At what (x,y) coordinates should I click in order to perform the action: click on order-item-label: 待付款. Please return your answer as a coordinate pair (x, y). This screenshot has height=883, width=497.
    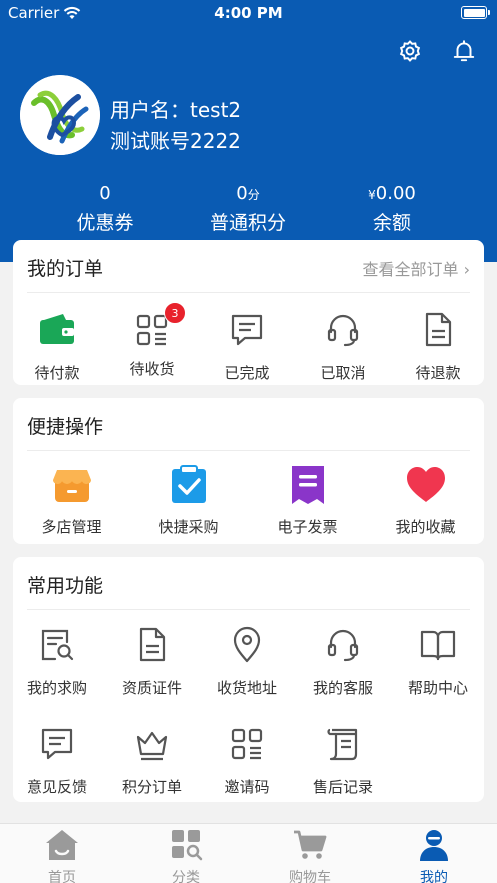
    Looking at the image, I should click on (57, 373).